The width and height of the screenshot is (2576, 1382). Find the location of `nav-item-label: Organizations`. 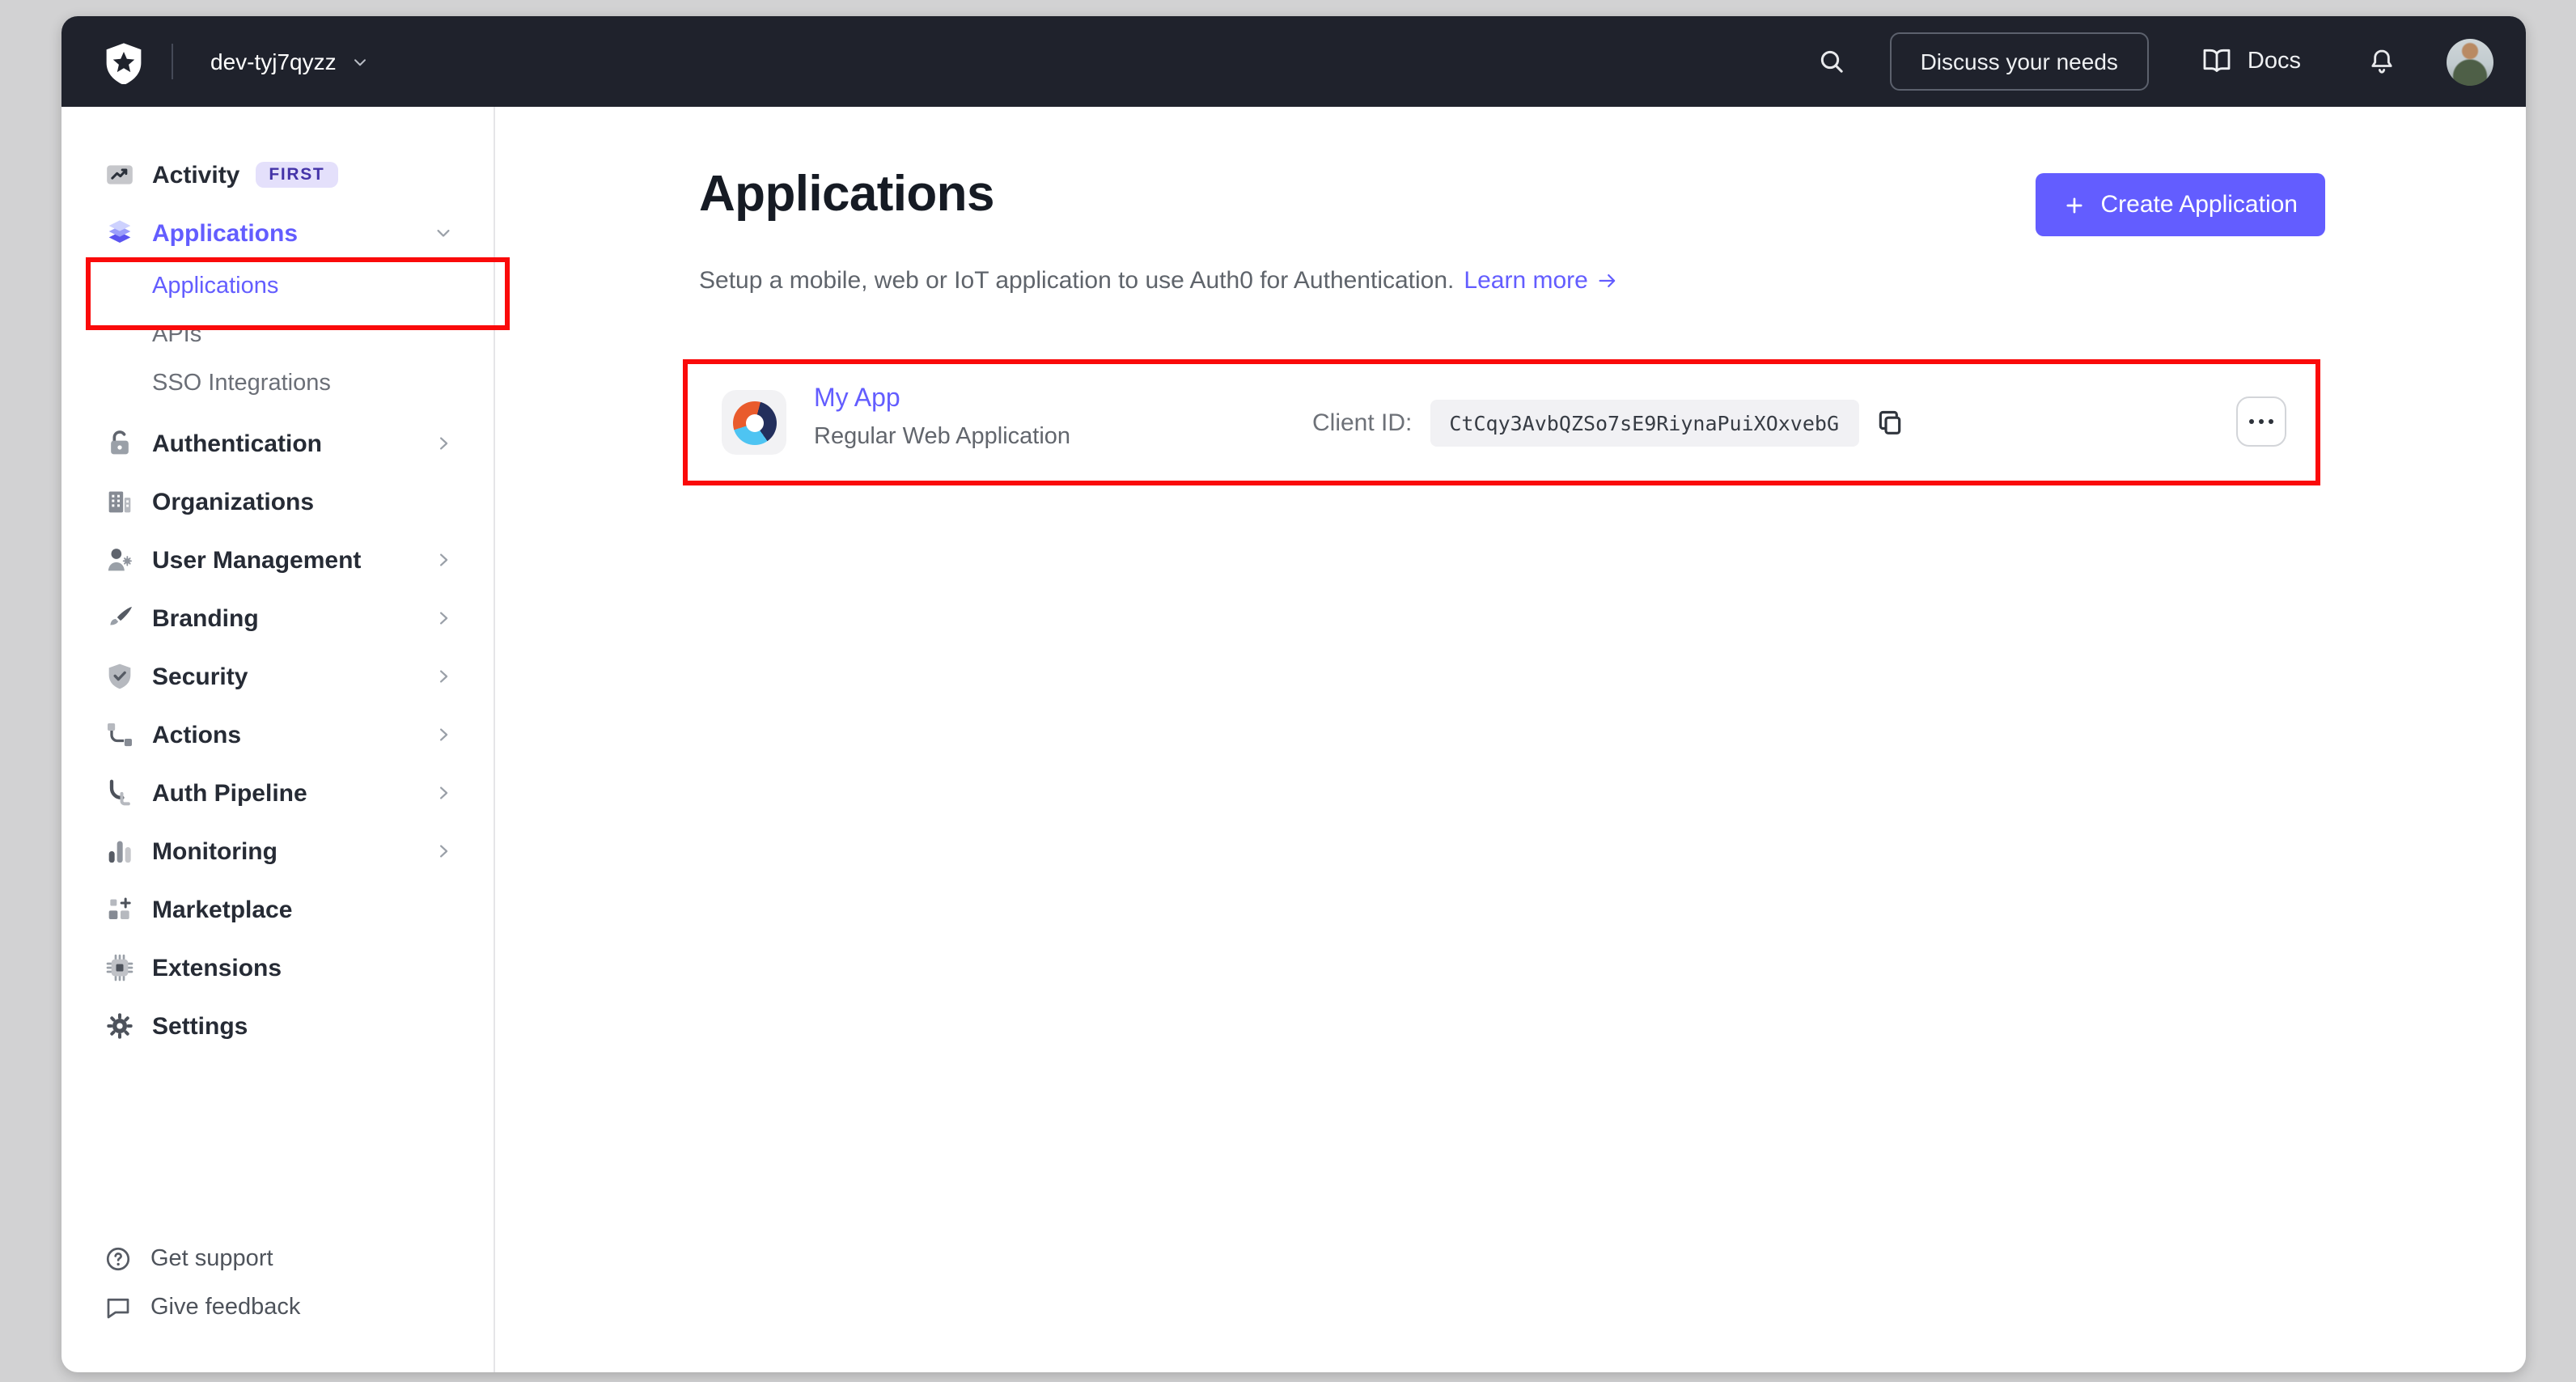

nav-item-label: Organizations is located at coordinates (233, 501).